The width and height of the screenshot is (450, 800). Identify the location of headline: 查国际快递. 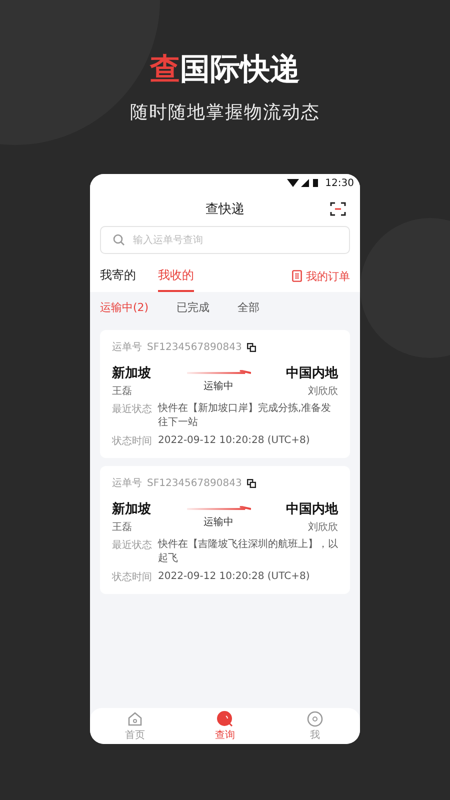
(225, 70).